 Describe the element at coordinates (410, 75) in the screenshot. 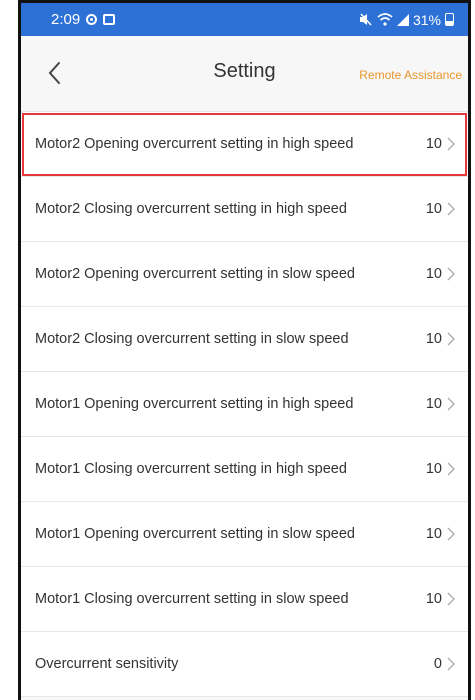

I see `remote-assistance-button: Remote Assistance` at that location.